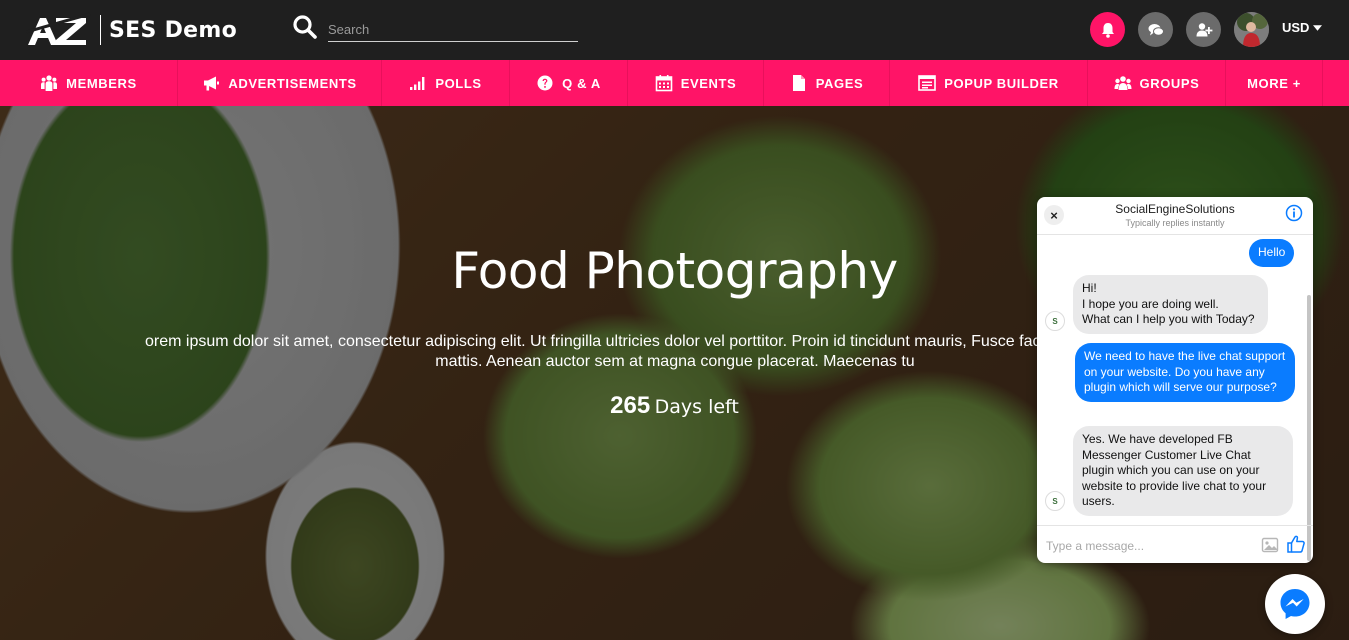  Describe the element at coordinates (173, 30) in the screenshot. I see `site-name: SES Demo` at that location.